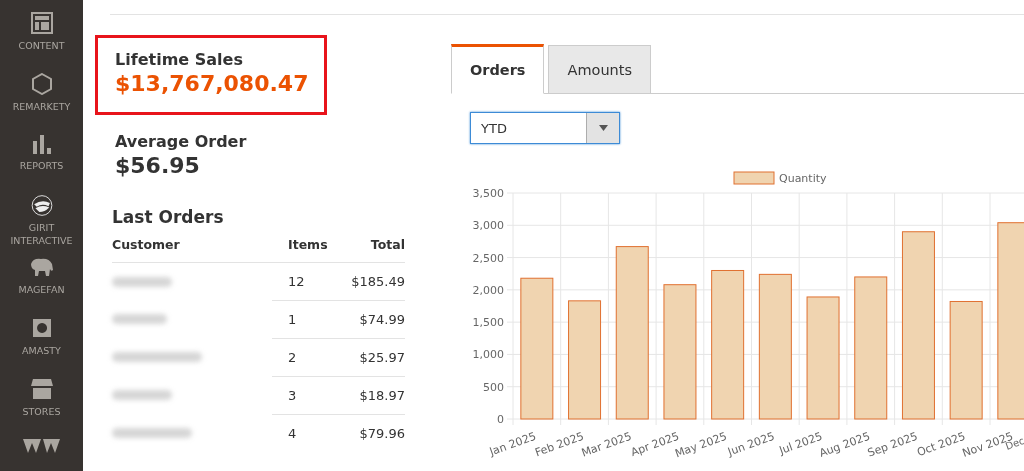  Describe the element at coordinates (41, 84) in the screenshot. I see `hexagon-icon` at that location.